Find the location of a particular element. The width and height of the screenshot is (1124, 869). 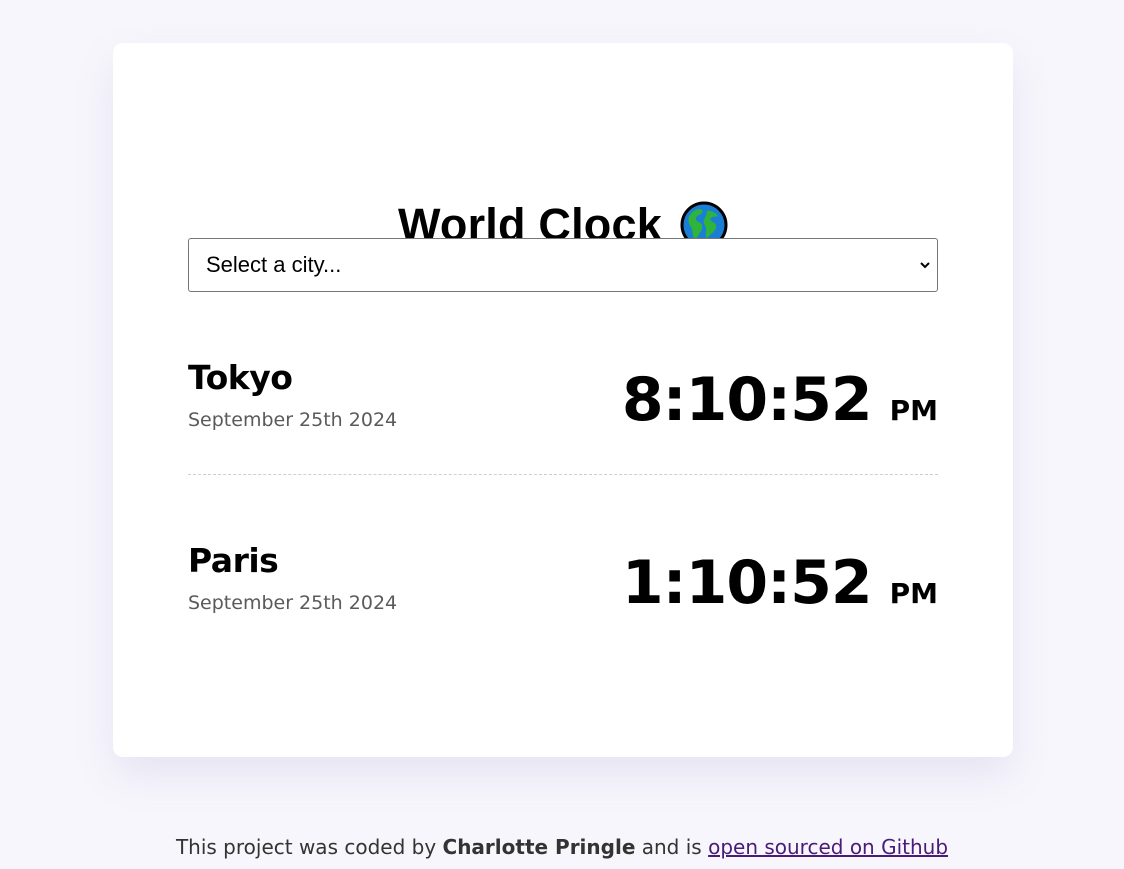

city-time: 1:10:52 PM is located at coordinates (780, 583).